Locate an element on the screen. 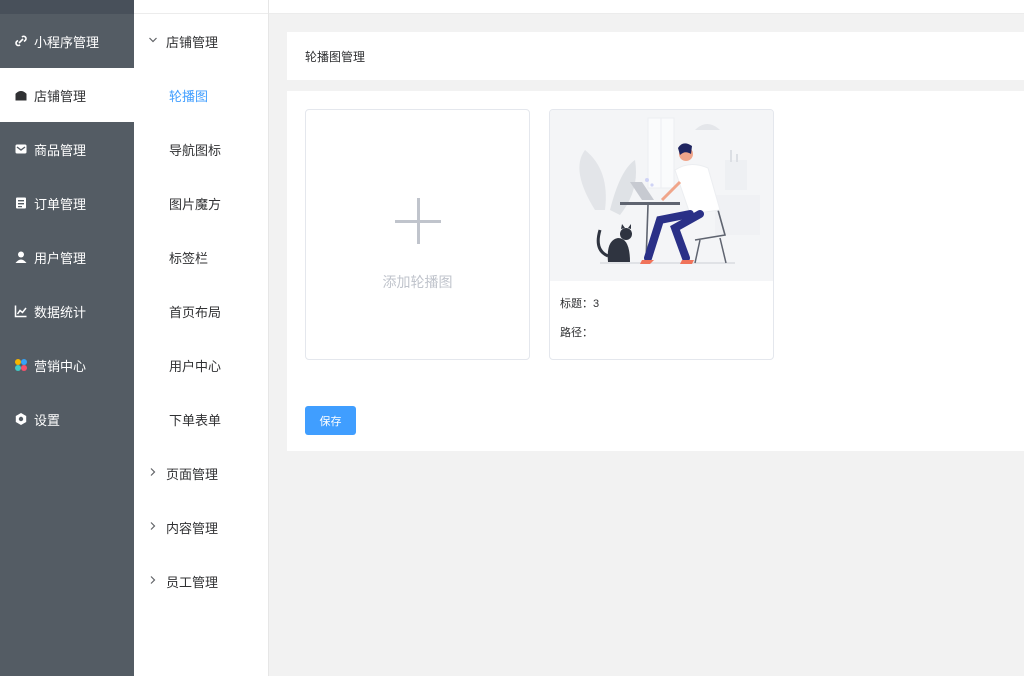  page-title: 轮播图管理 is located at coordinates (335, 56).